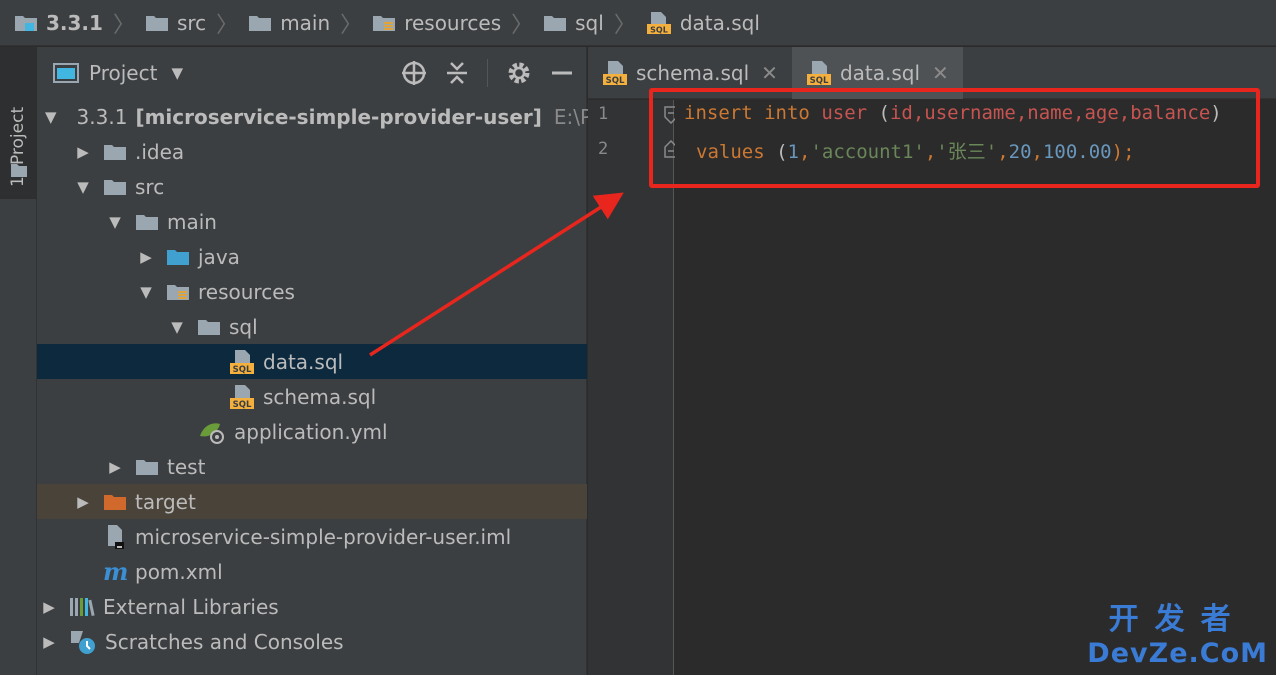 Image resolution: width=1276 pixels, height=675 pixels. Describe the element at coordinates (1177, 653) in the screenshot. I see `watermark-en: DevZe.CoM` at that location.